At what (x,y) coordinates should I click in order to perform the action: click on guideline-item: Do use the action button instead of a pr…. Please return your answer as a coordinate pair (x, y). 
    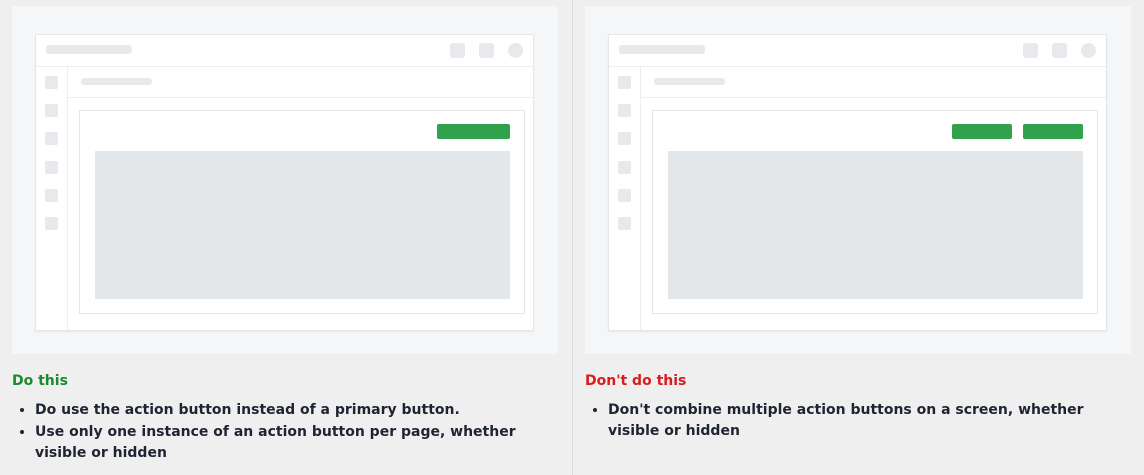
    Looking at the image, I should click on (296, 410).